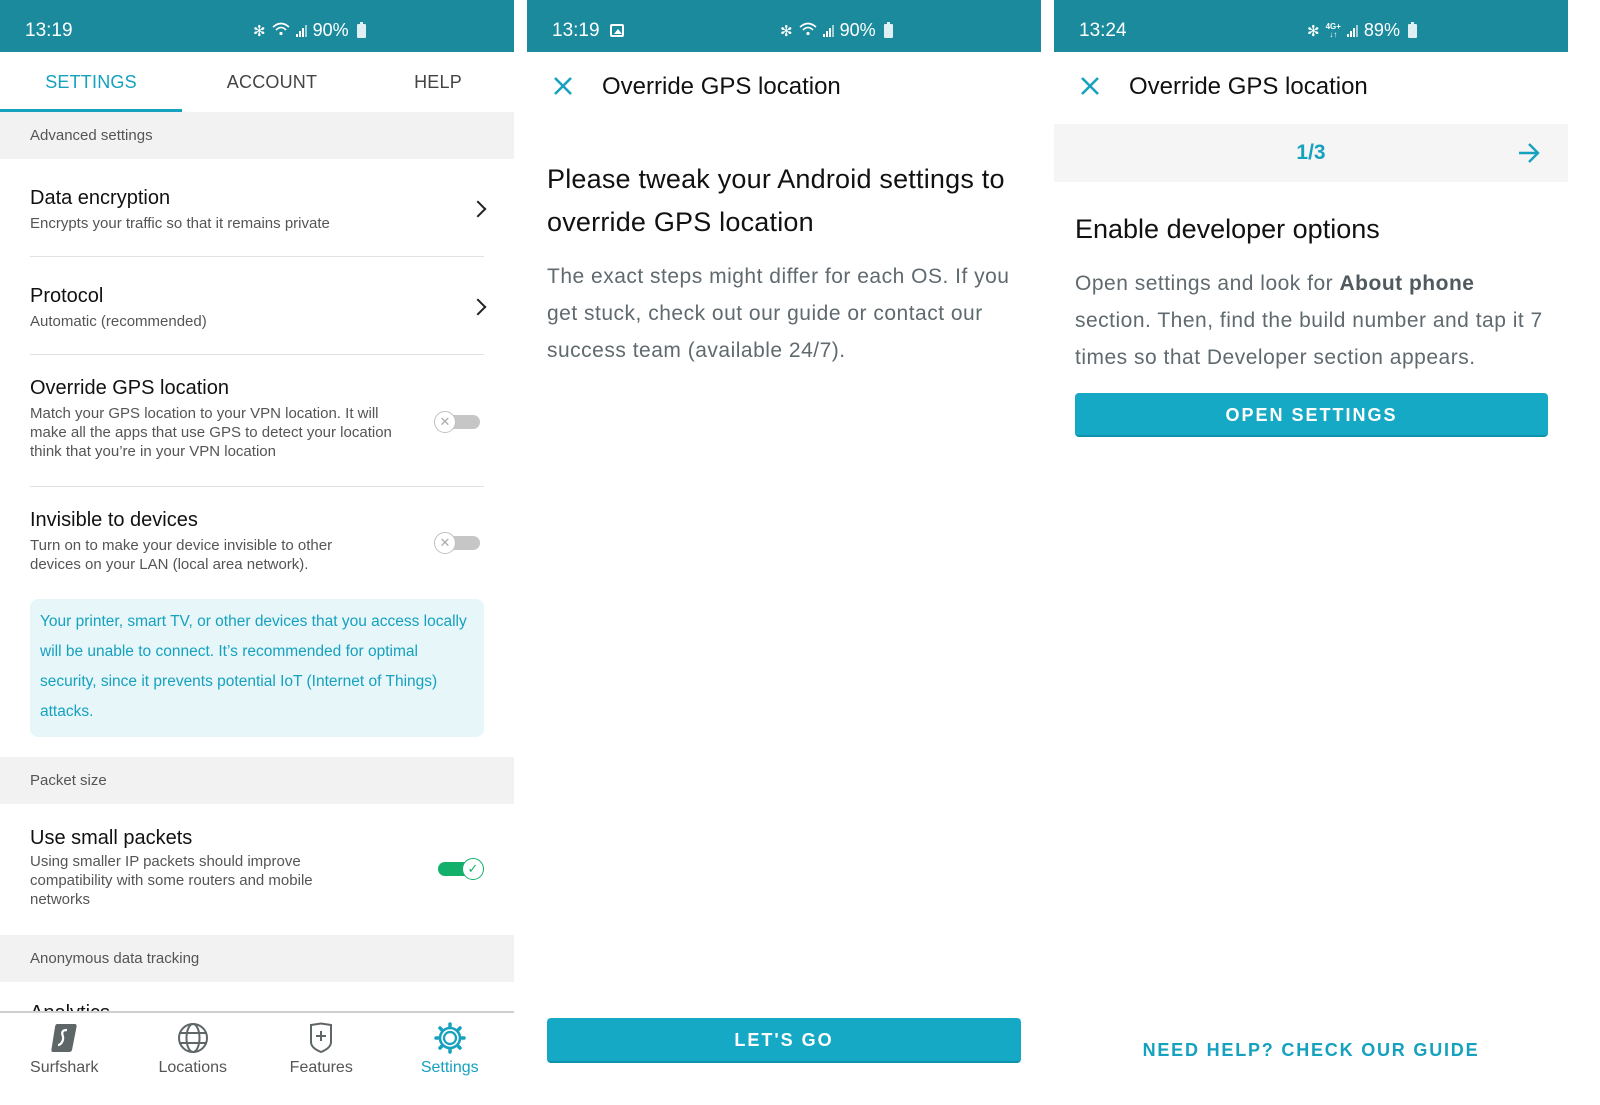  Describe the element at coordinates (257, 780) in the screenshot. I see `section-header-packet-size: Packet size` at that location.